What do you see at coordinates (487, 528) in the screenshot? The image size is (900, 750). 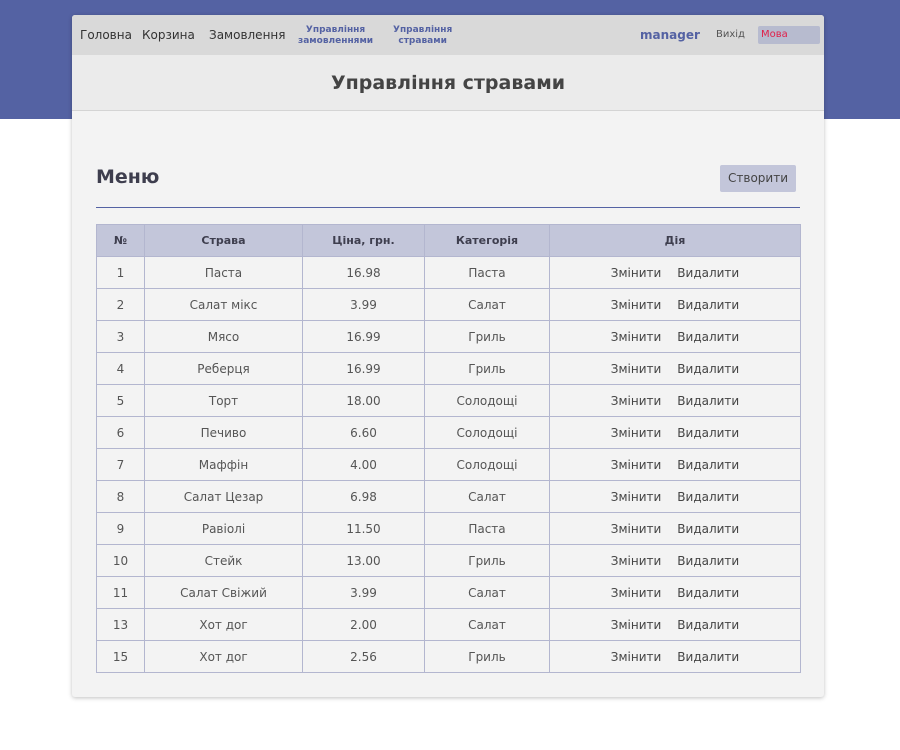 I see `cell-category: Паста` at bounding box center [487, 528].